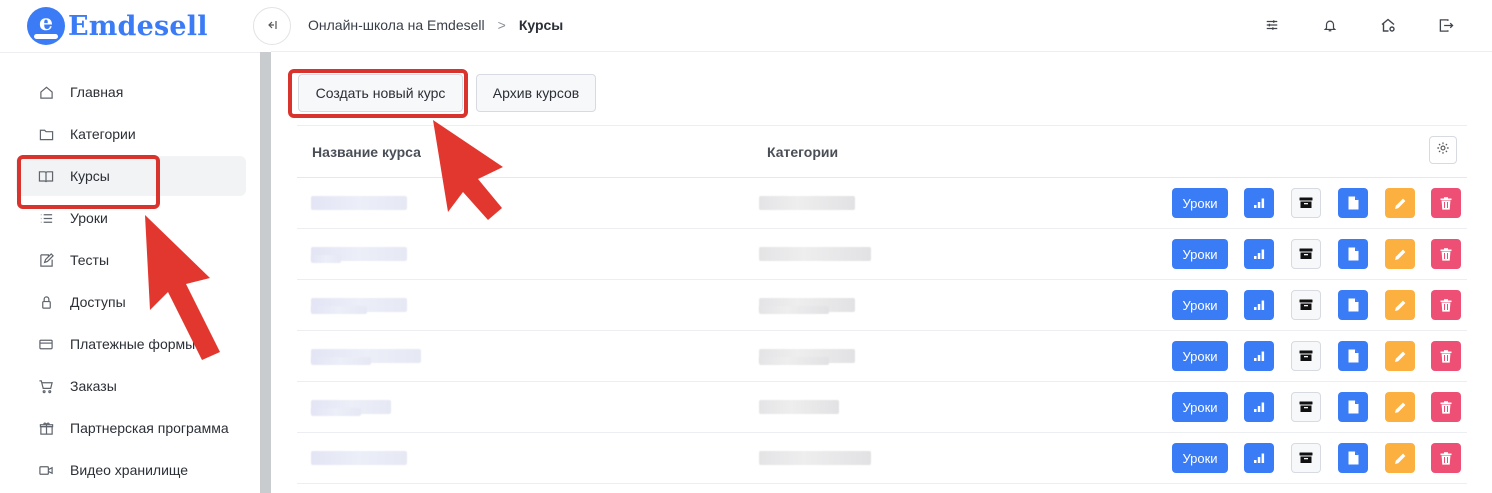 This screenshot has height=493, width=1492. I want to click on sidebar-item-affiliate: Партнерская программа, so click(131, 428).